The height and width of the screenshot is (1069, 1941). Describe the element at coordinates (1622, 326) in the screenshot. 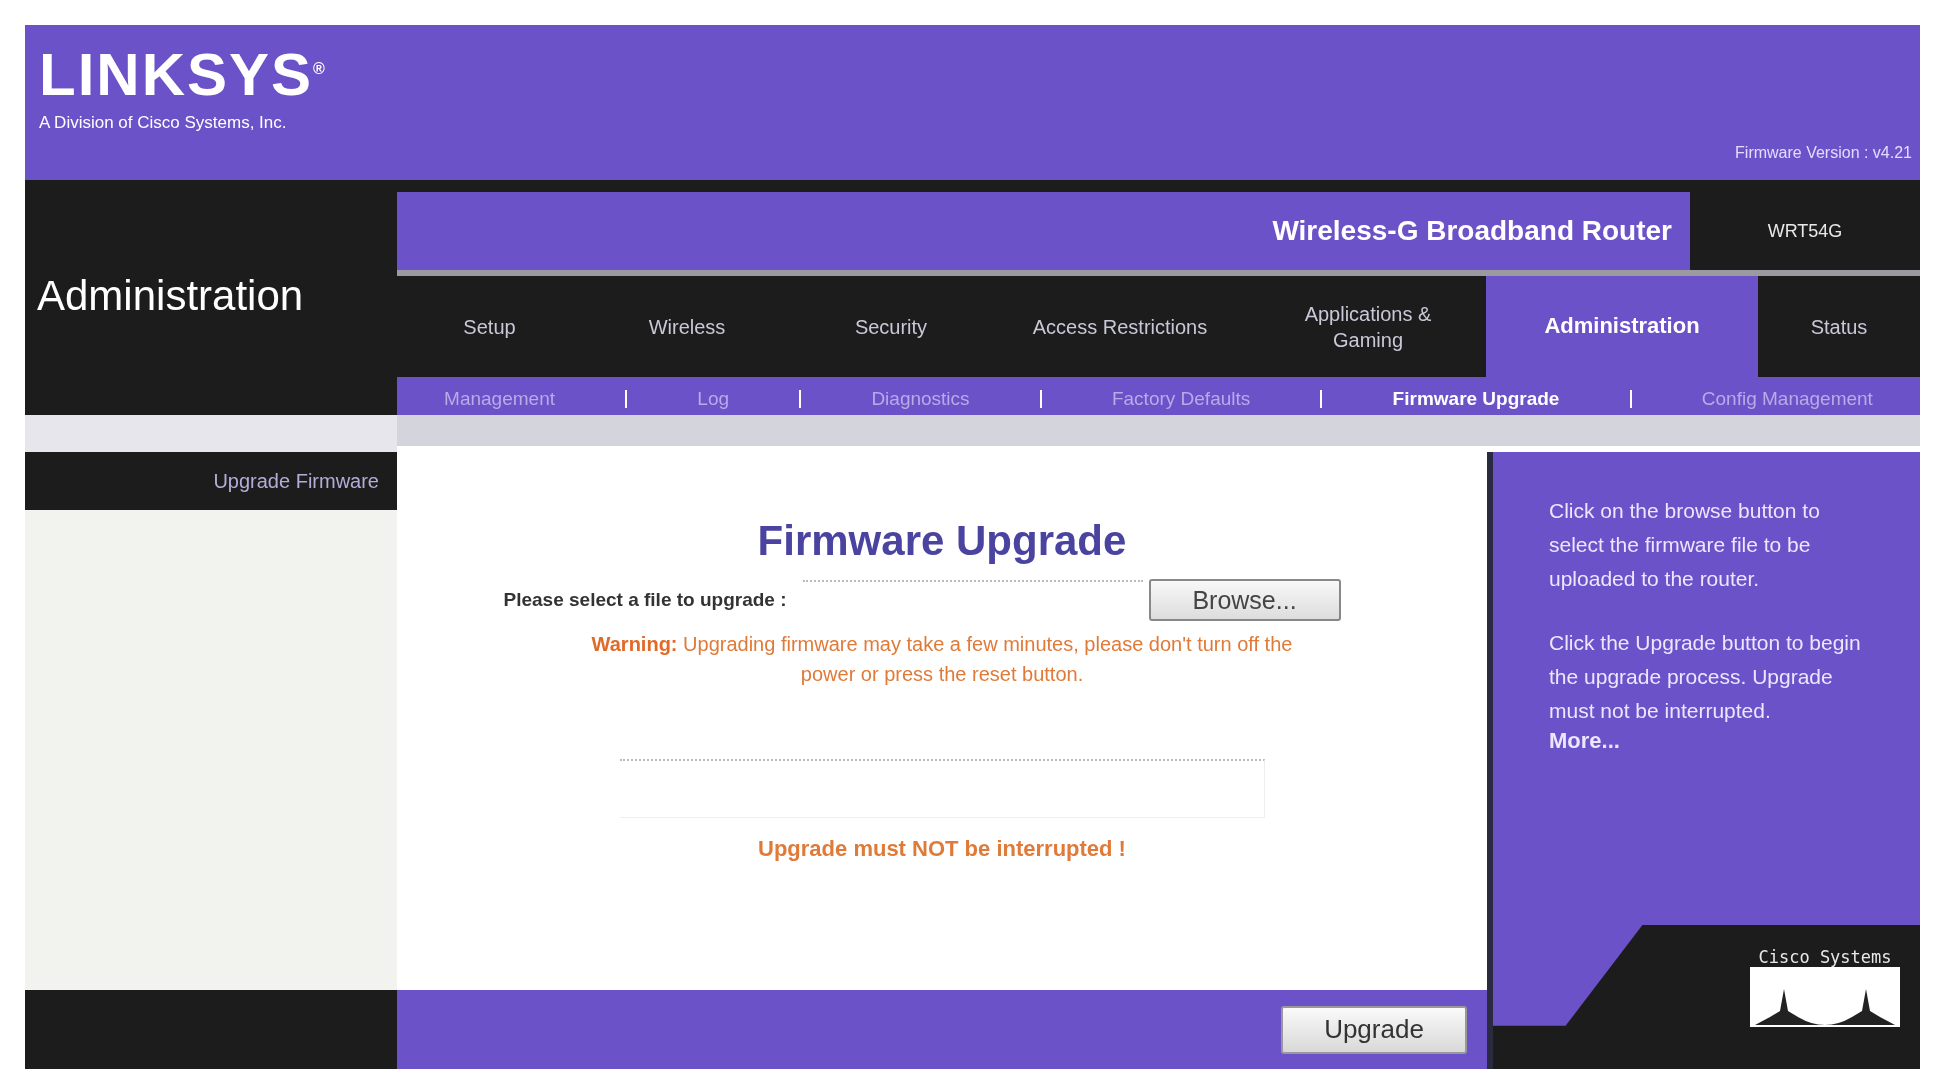

I see `nav-tab: Administration` at that location.